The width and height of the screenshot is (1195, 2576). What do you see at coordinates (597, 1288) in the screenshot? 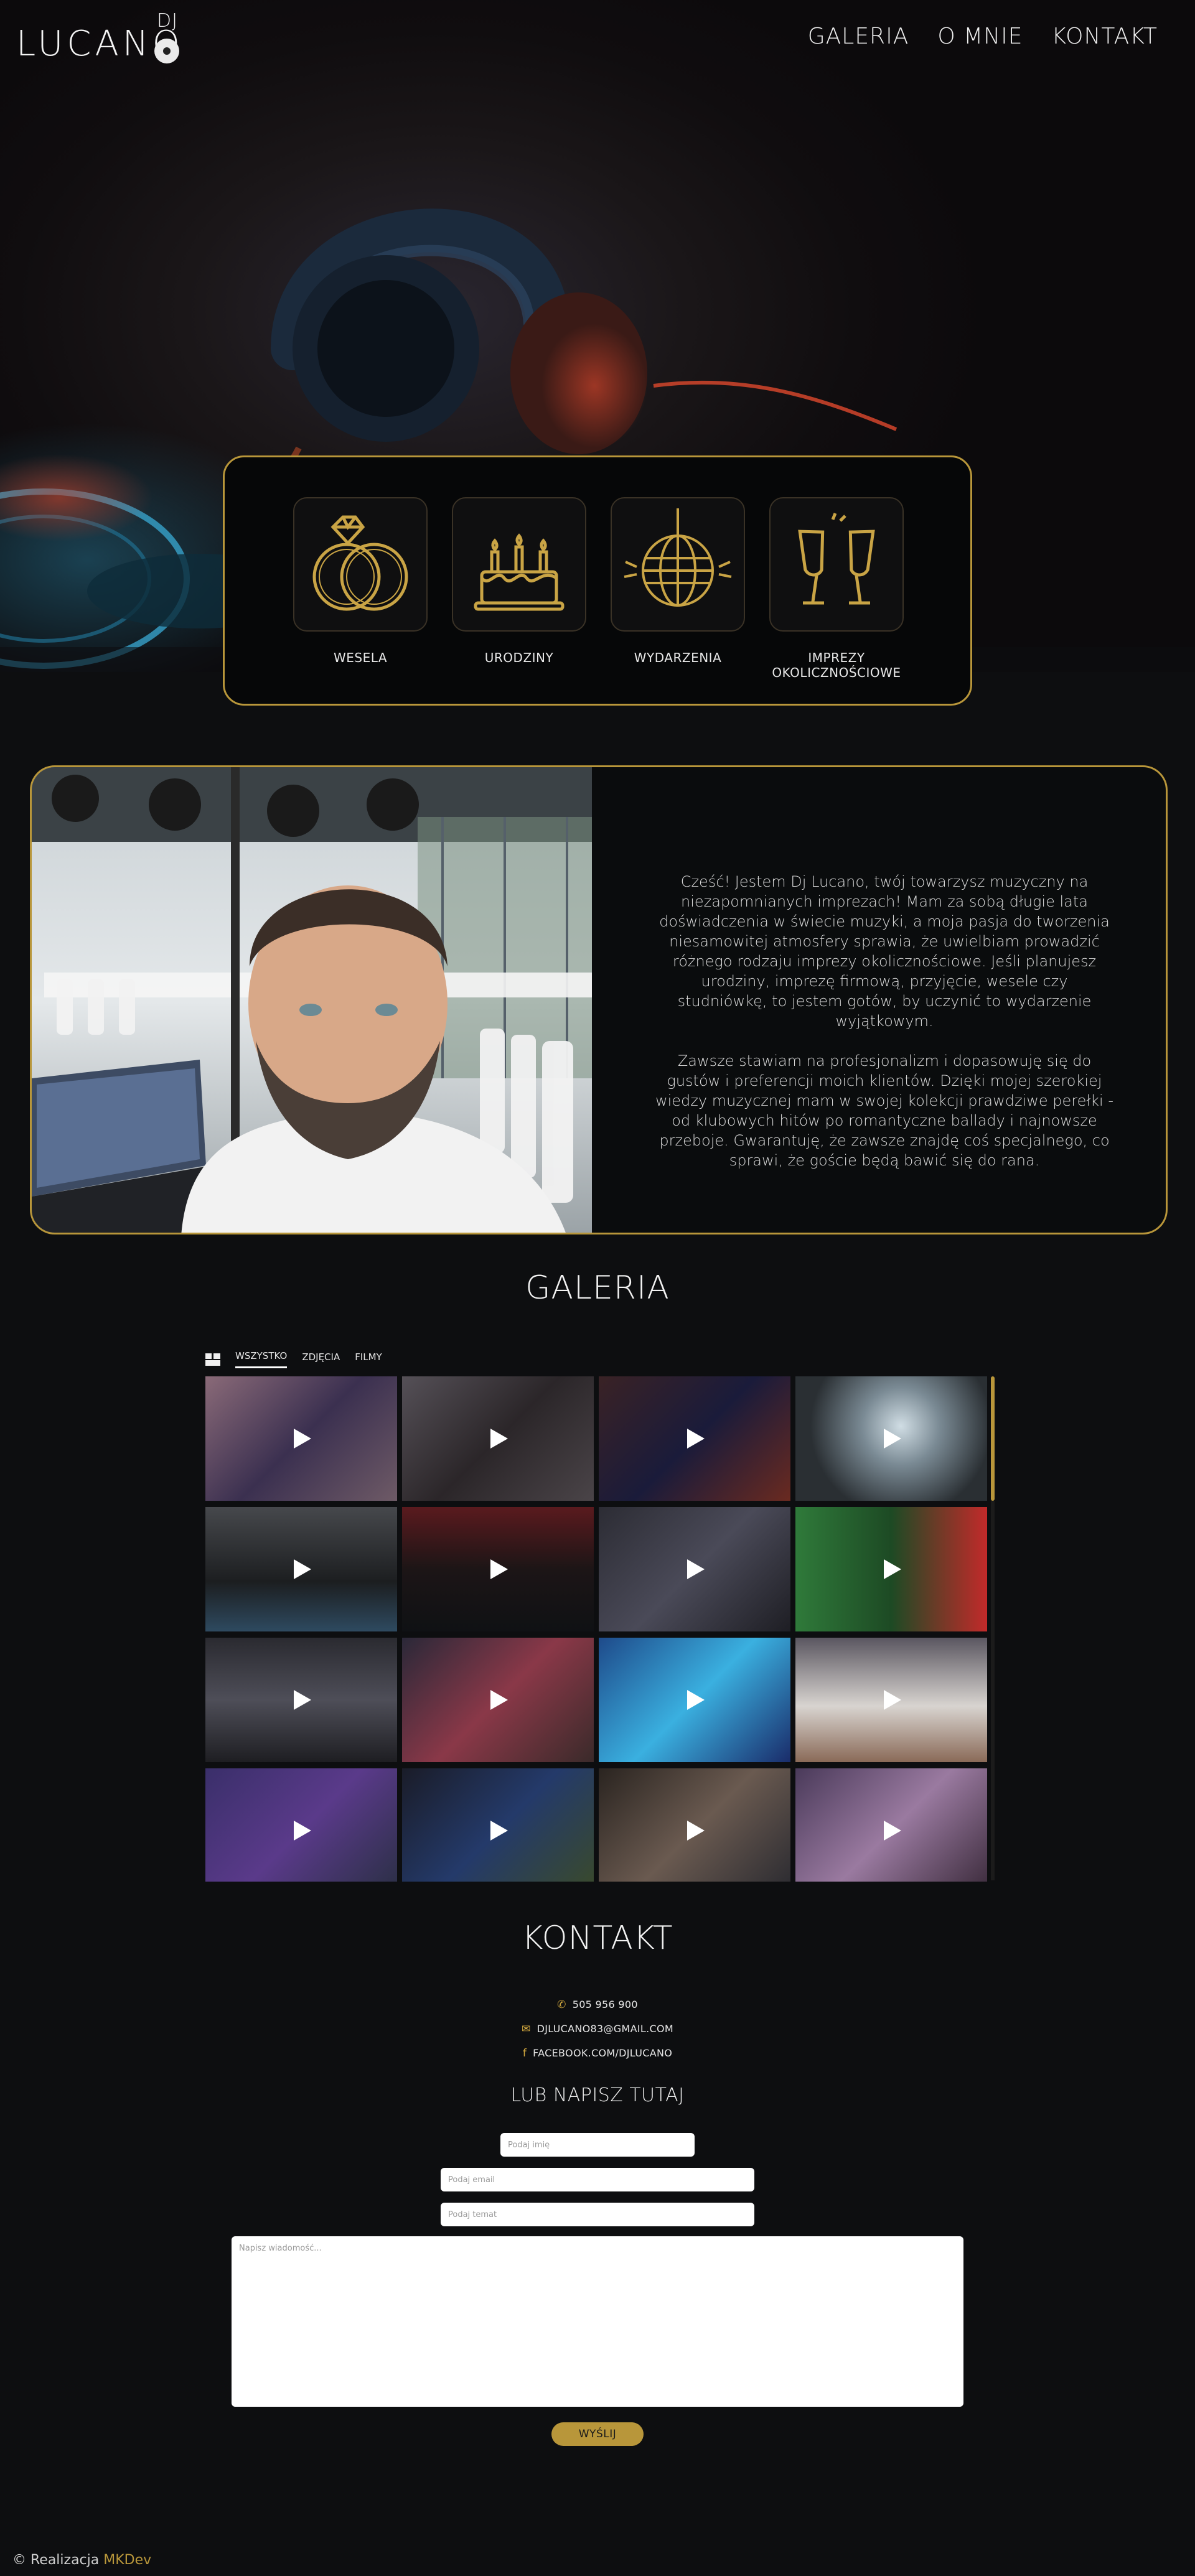
I see `gallery-title: GALERIA` at bounding box center [597, 1288].